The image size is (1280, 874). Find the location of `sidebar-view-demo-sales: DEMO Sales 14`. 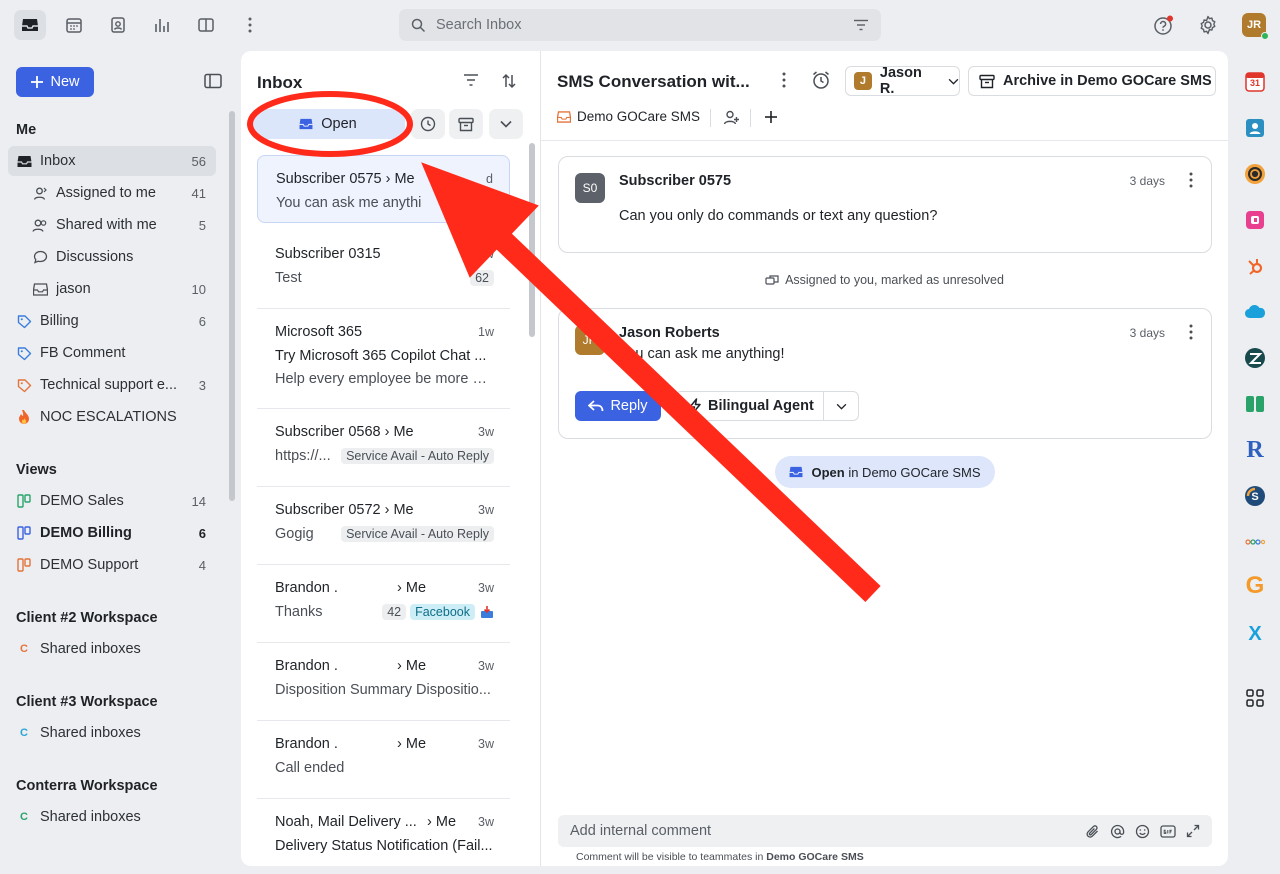

sidebar-view-demo-sales: DEMO Sales 14 is located at coordinates (112, 501).